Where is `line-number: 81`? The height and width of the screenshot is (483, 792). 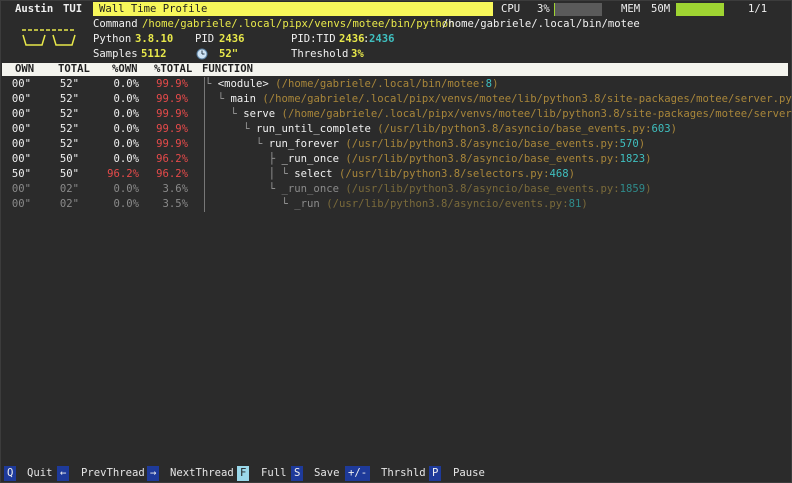
line-number: 81 is located at coordinates (575, 204).